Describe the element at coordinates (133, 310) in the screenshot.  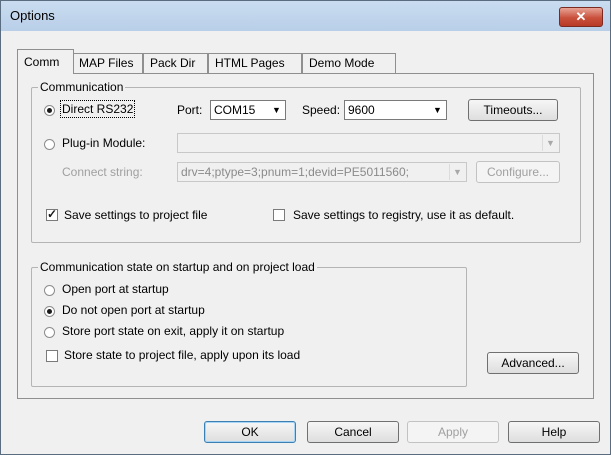
I see `do-not-open-label: Do not open port at startup` at that location.